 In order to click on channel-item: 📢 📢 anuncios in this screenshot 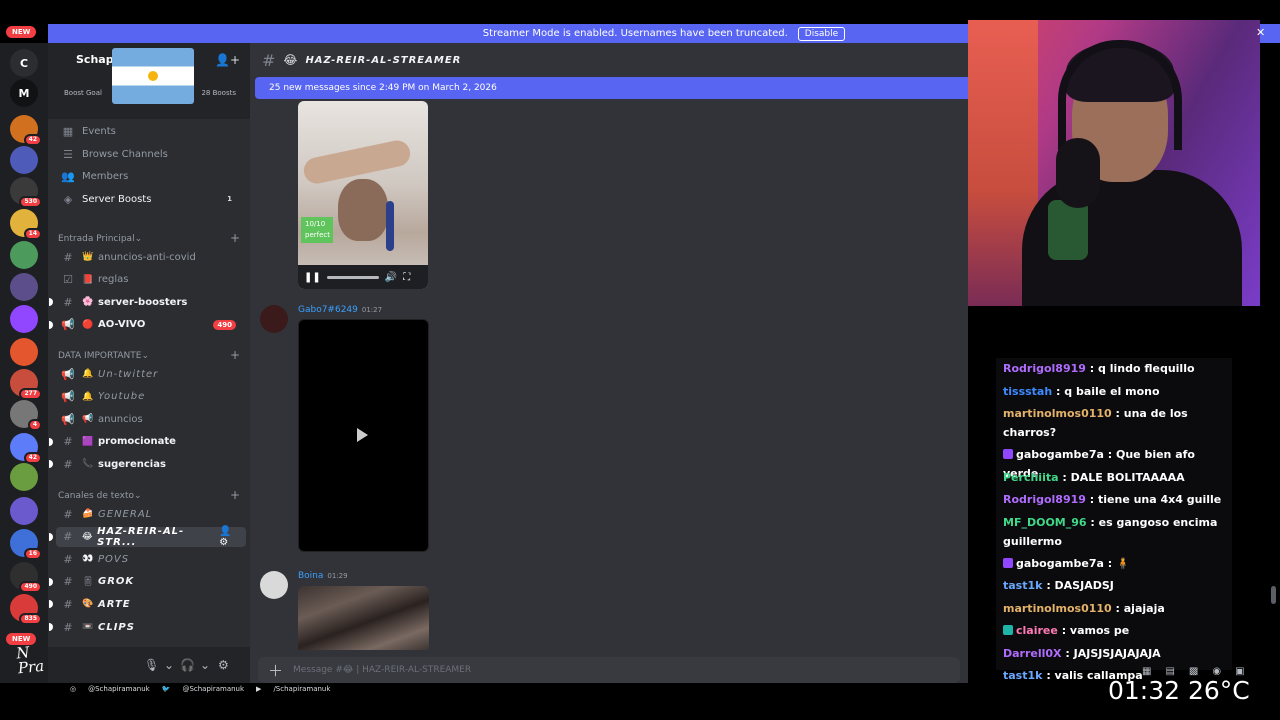, I will do `click(151, 419)`.